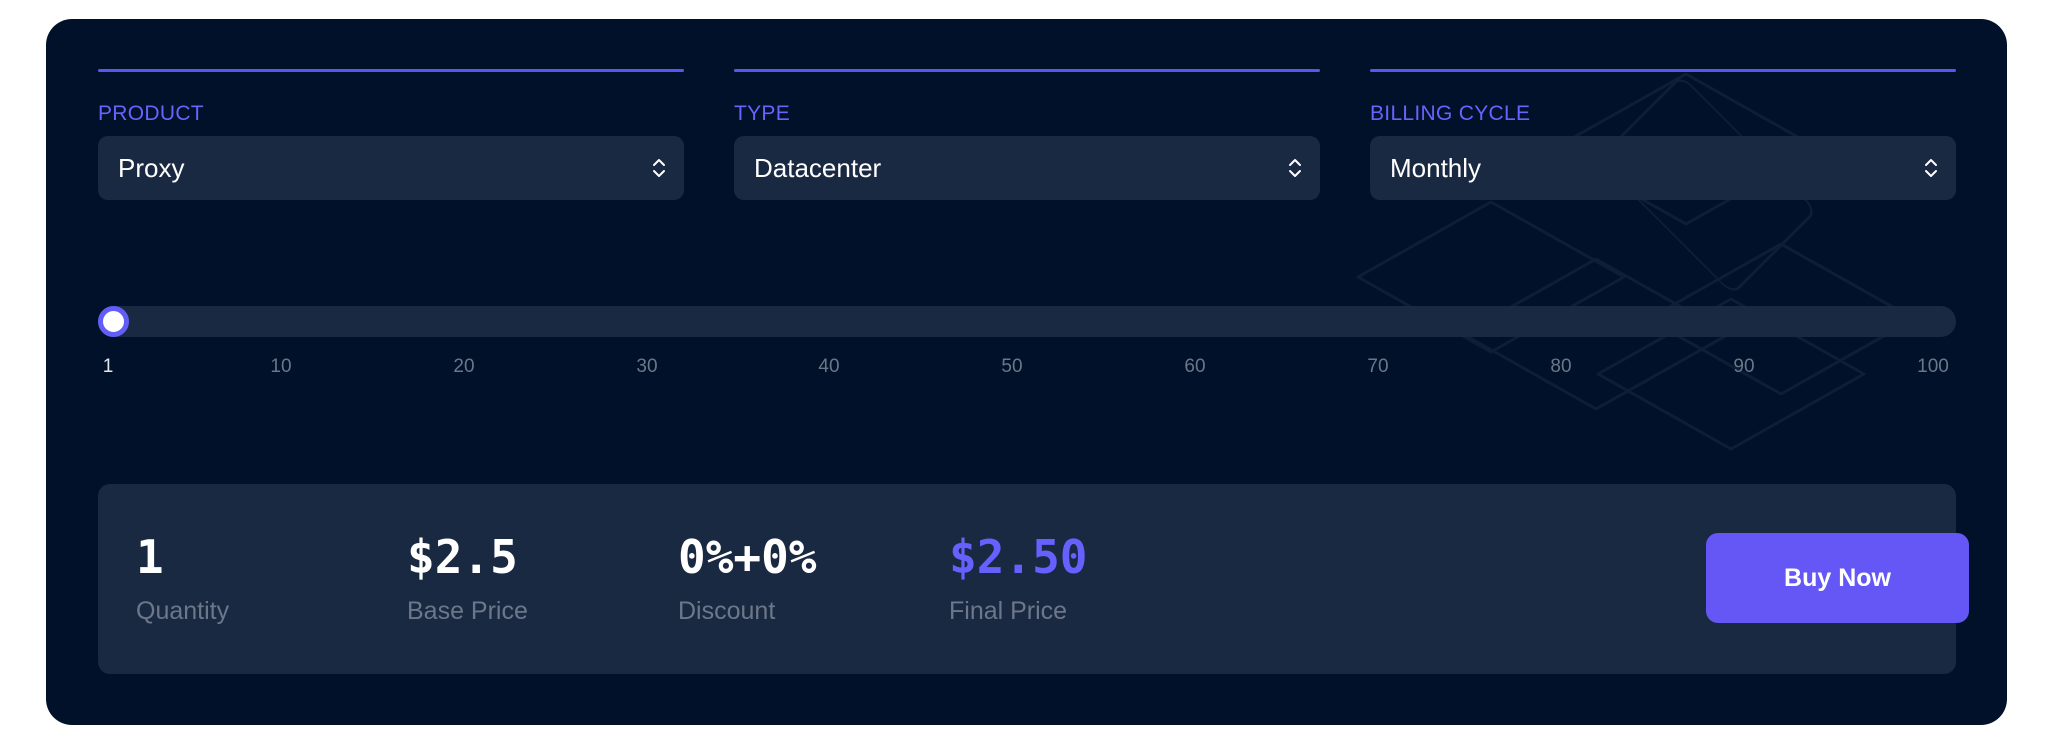  What do you see at coordinates (464, 366) in the screenshot?
I see `slider-tick-label: 20` at bounding box center [464, 366].